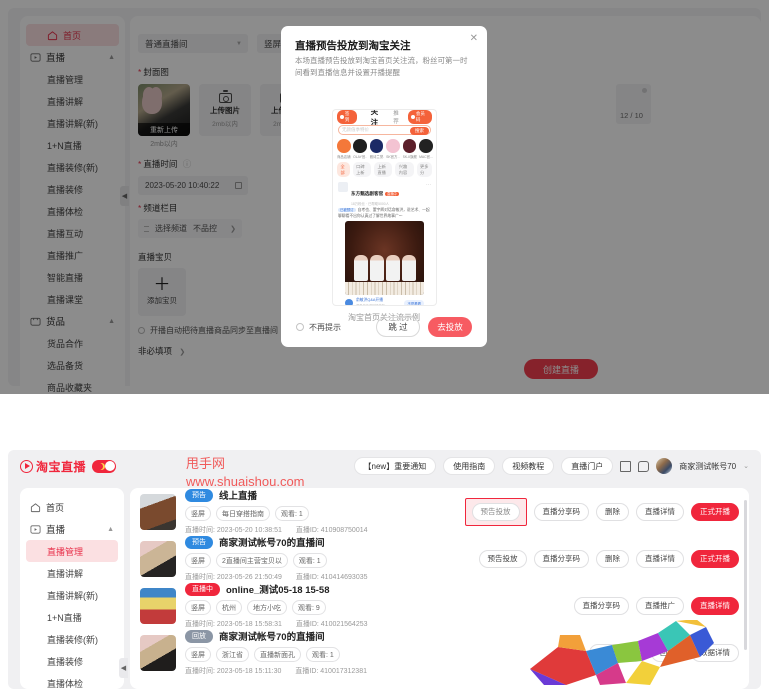 The width and height of the screenshot is (769, 689). What do you see at coordinates (72, 573) in the screenshot?
I see `sidebar-item-live-explain: 直播讲解` at bounding box center [72, 573].